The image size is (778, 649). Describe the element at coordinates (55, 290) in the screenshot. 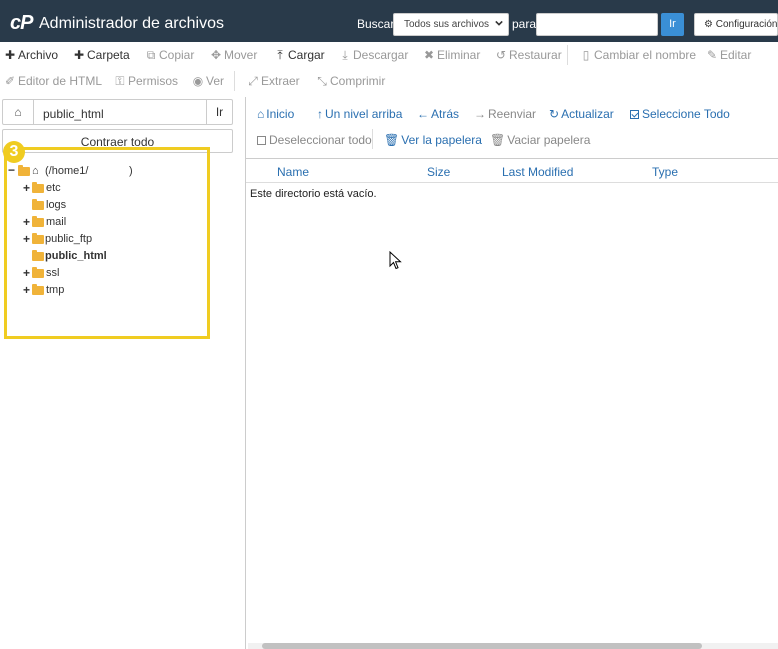

I see `tree-item-label: tmp` at that location.